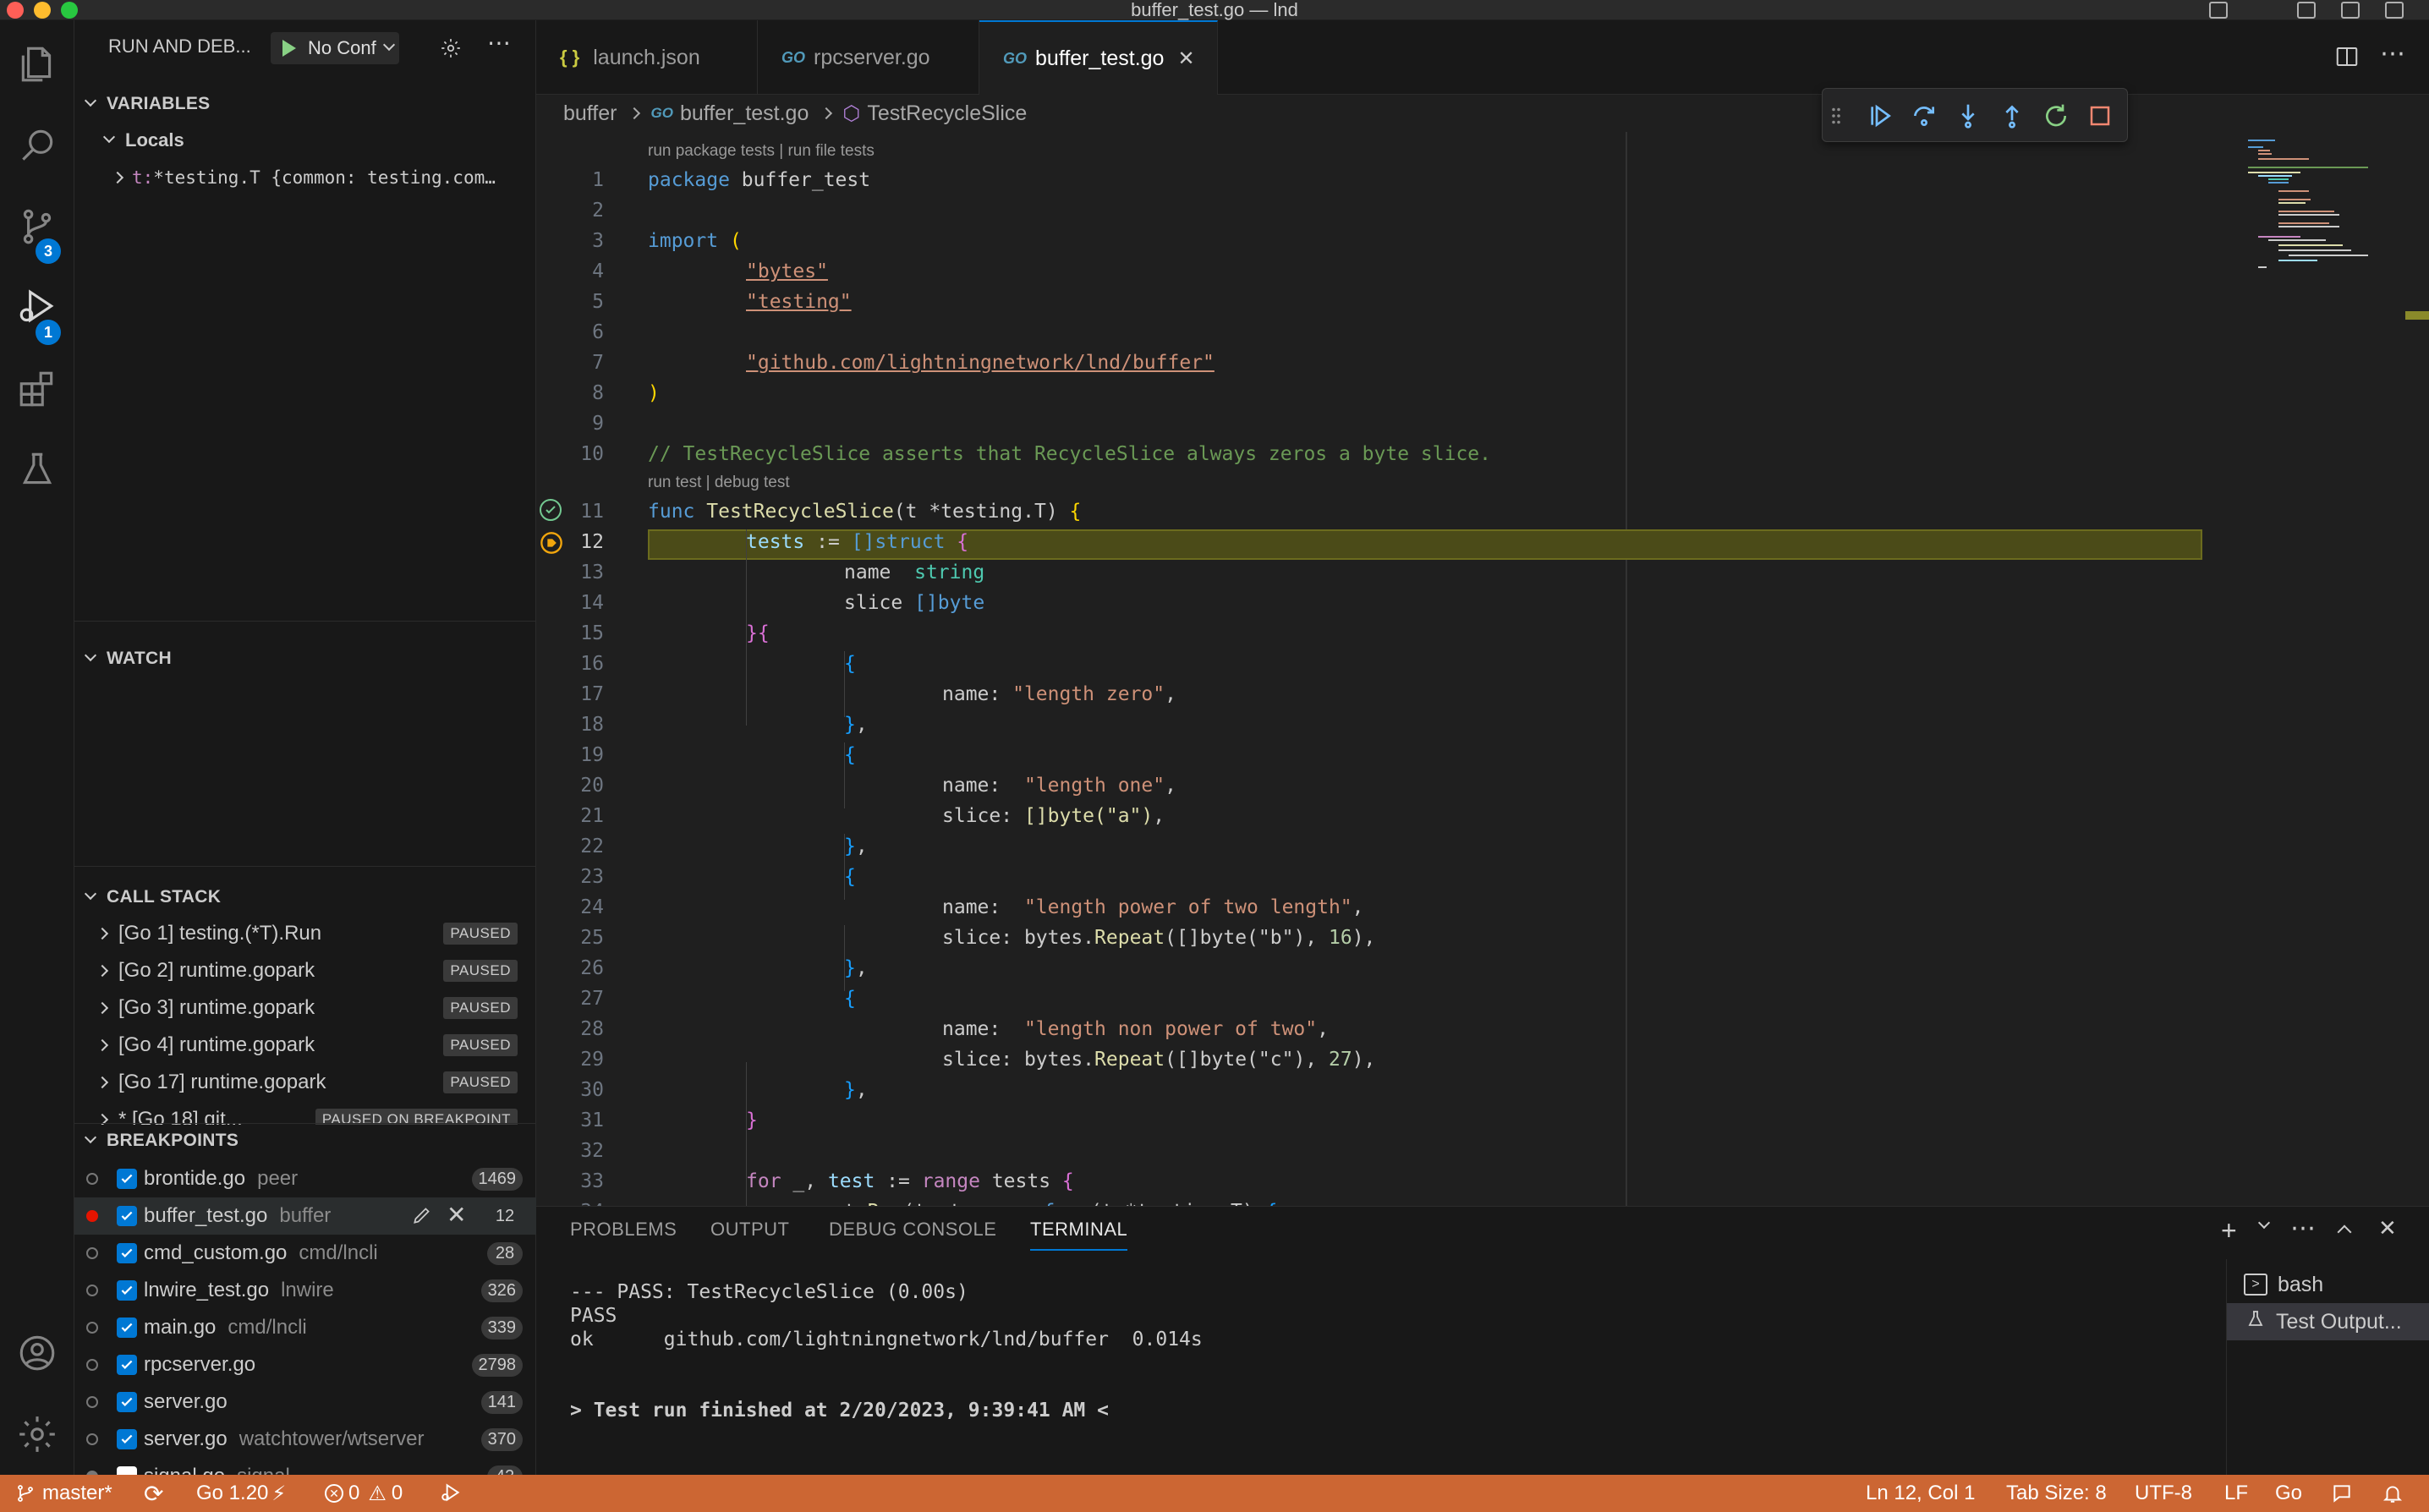 This screenshot has width=2429, height=1512. What do you see at coordinates (913, 1230) in the screenshot?
I see `tab-debug-console: DEBUG CONSOLE` at bounding box center [913, 1230].